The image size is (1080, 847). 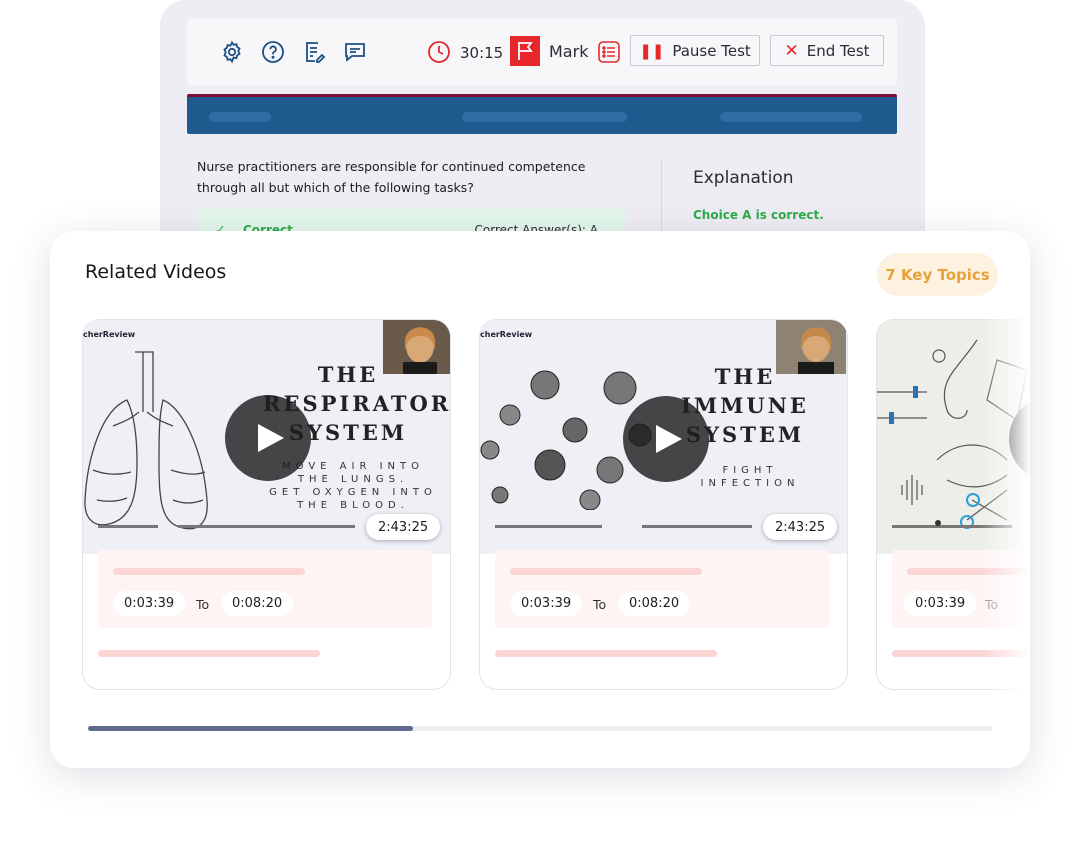 I want to click on mark-flag-button, so click(x=525, y=51).